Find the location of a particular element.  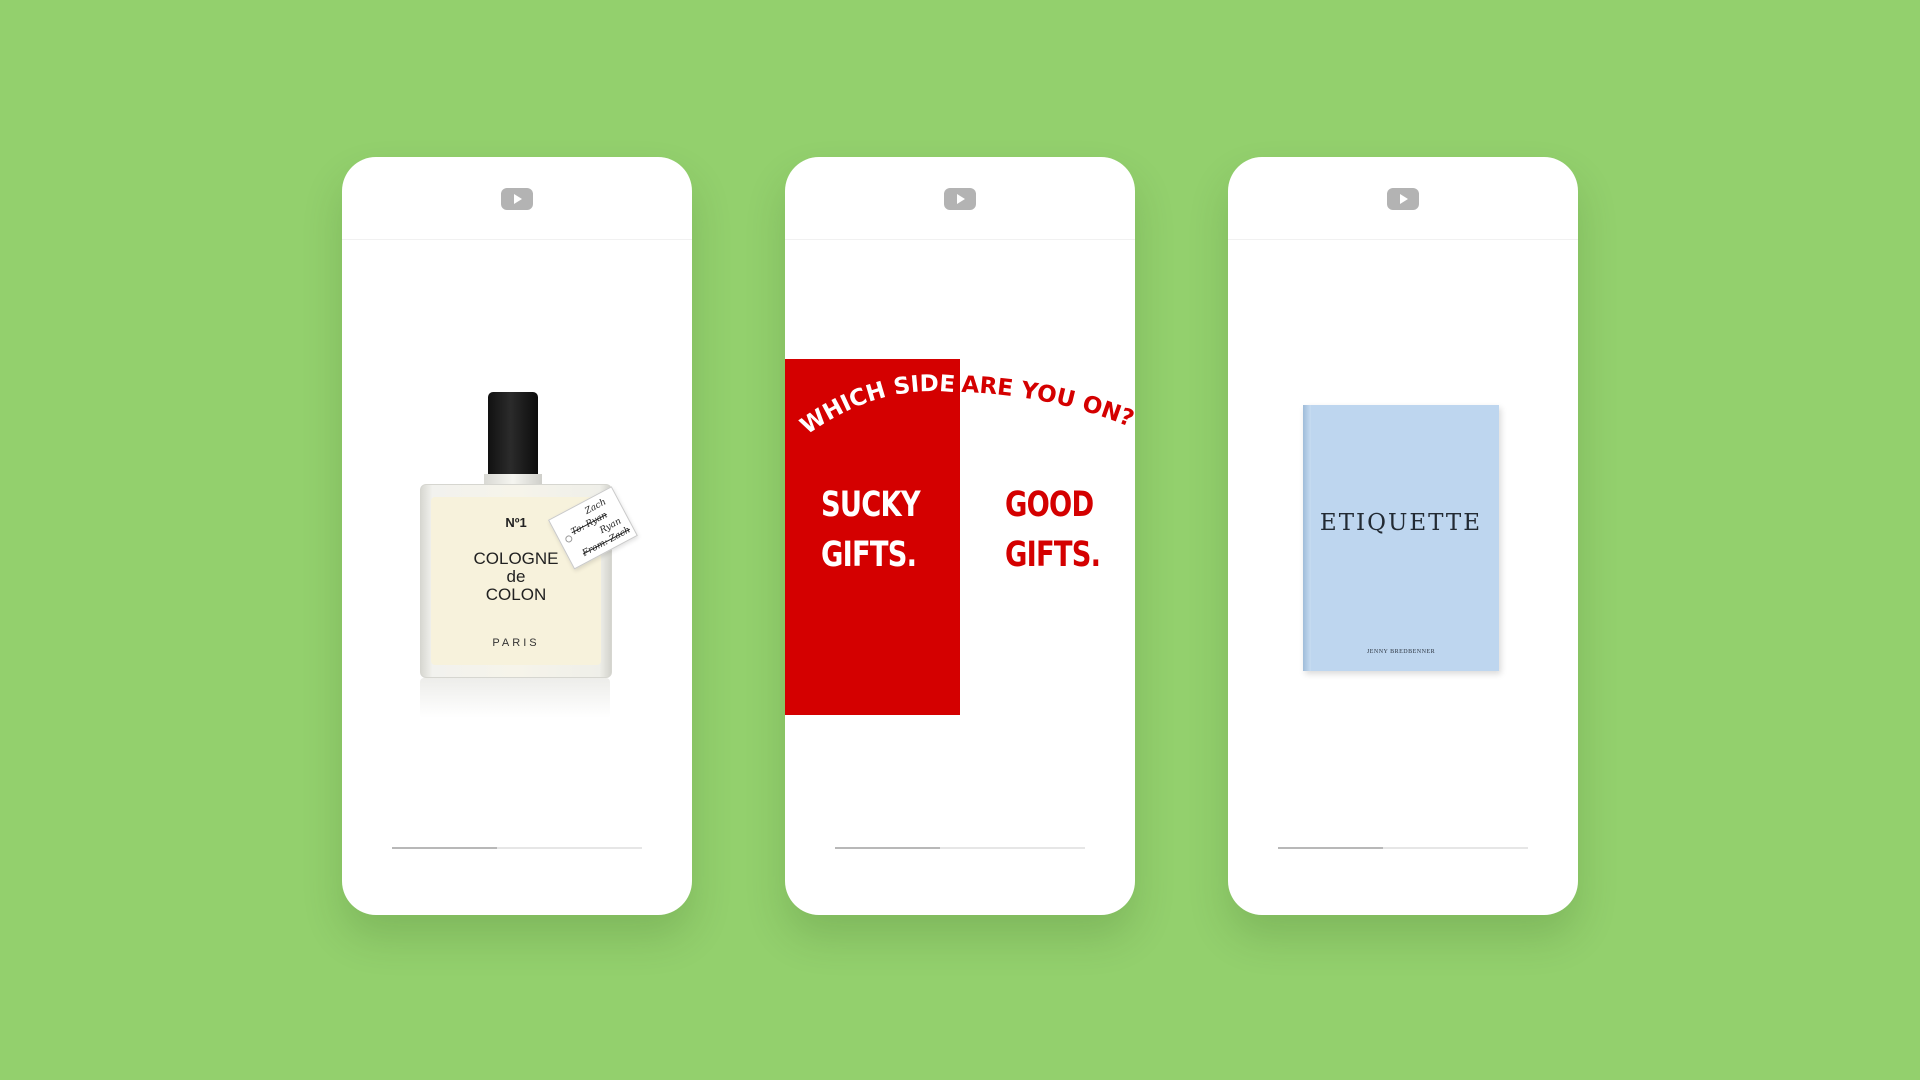

good-gifts-text: GOOD GIFTS. is located at coordinates (1059, 530).